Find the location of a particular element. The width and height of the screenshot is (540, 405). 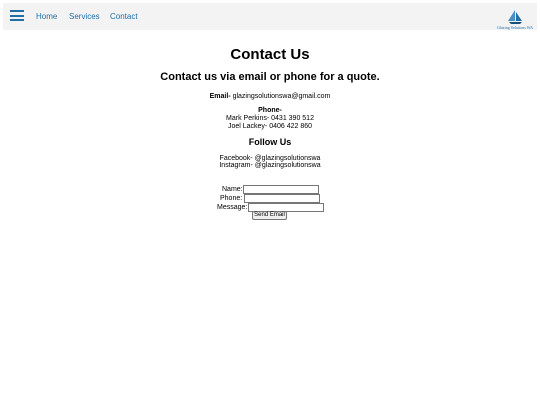

logo-text: Glazing Solutions WA is located at coordinates (515, 27).